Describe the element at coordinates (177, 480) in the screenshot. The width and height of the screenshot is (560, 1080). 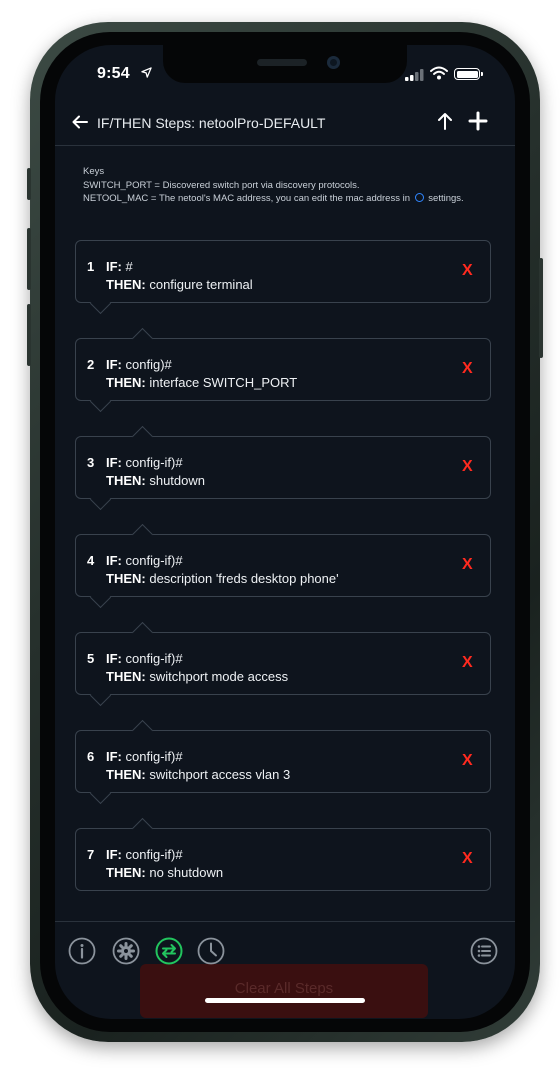
I see `then-value: shutdown` at that location.